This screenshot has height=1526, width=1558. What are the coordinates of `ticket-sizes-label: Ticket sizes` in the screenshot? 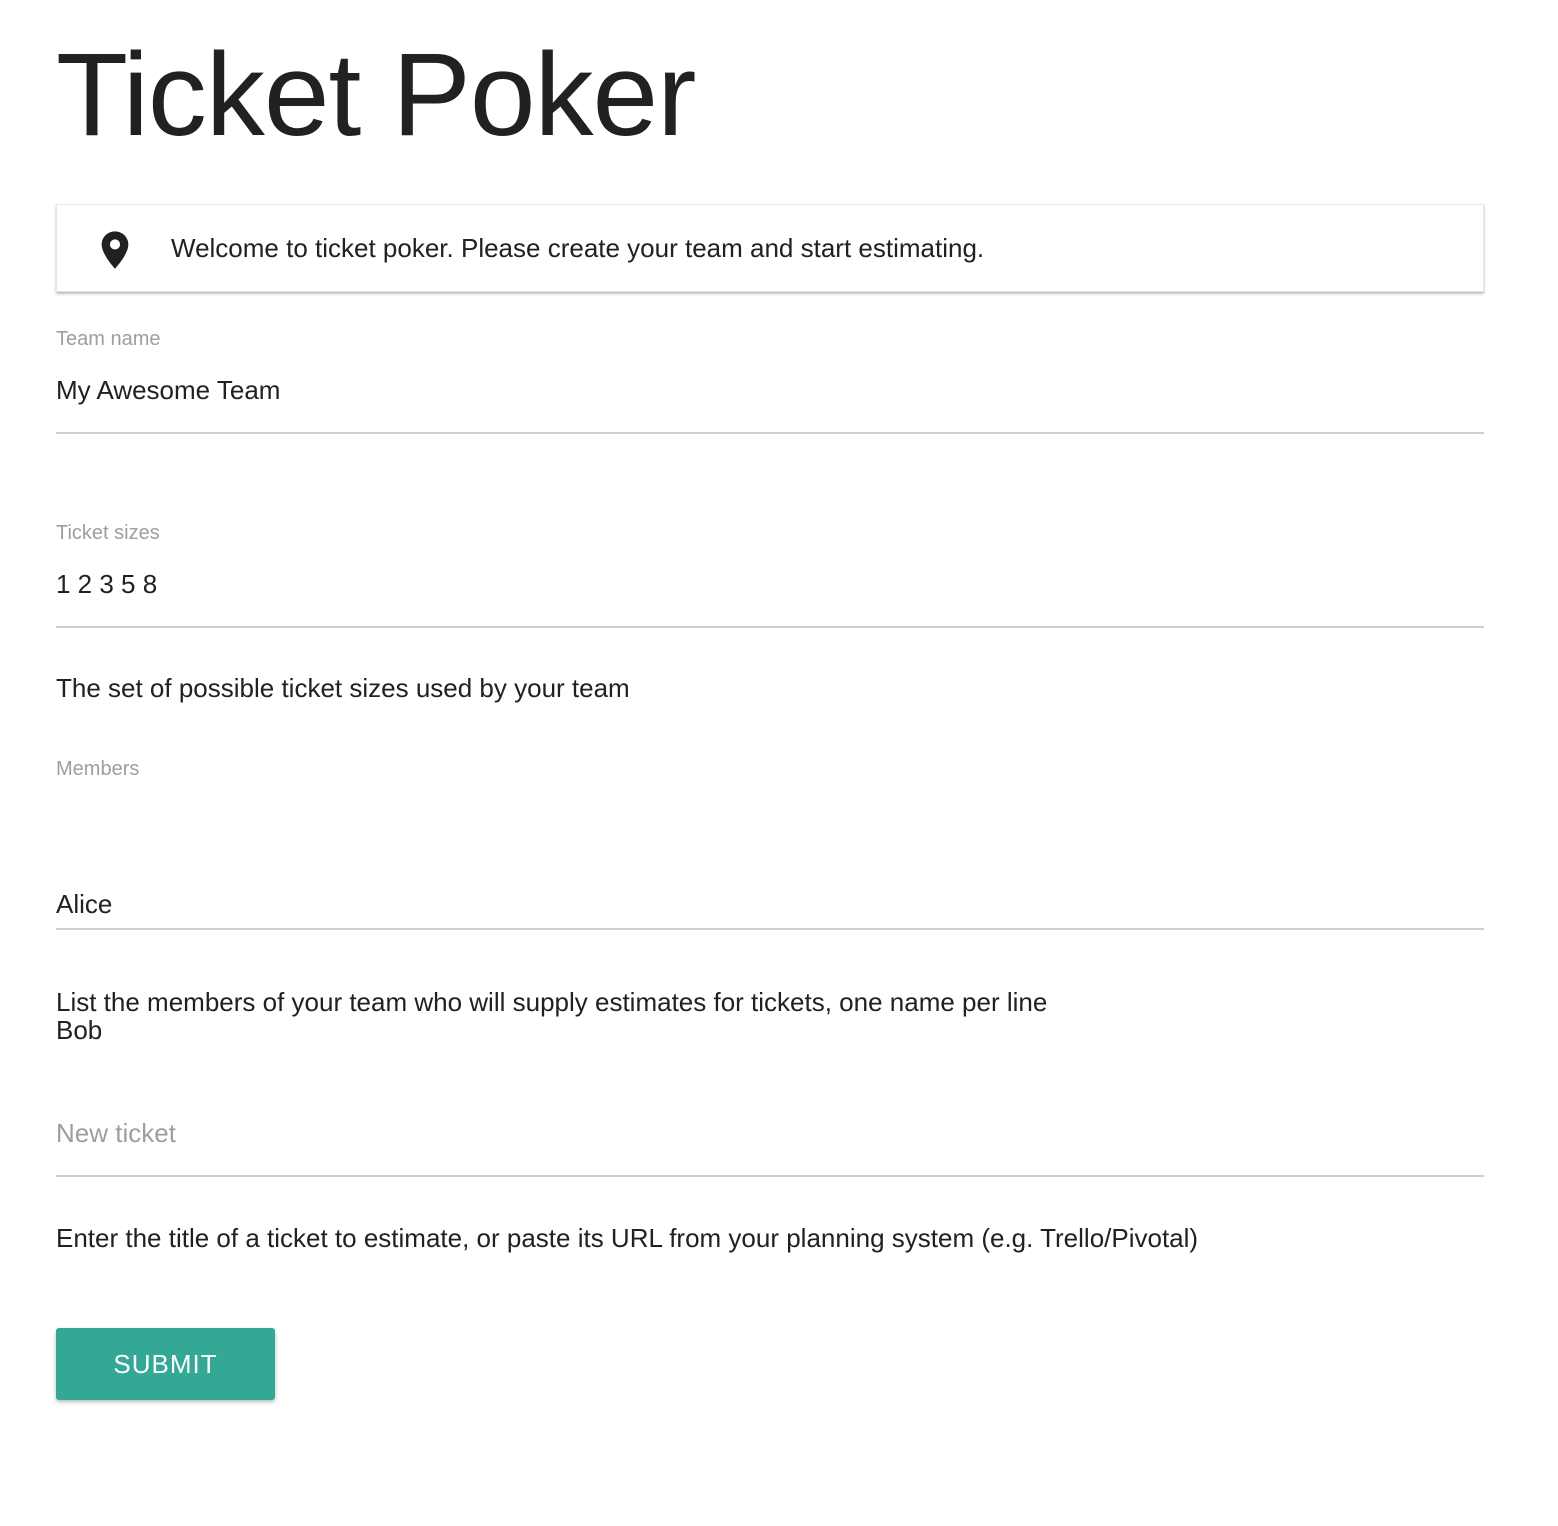 It's located at (108, 533).